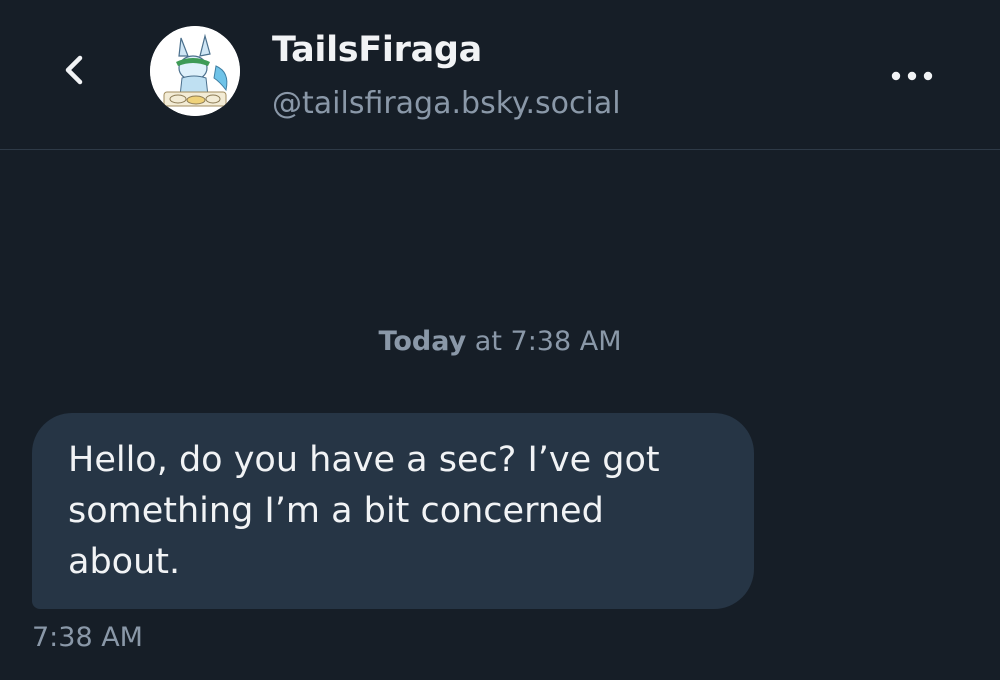 The width and height of the screenshot is (1000, 680). Describe the element at coordinates (446, 103) in the screenshot. I see `user-handle: @tailsfiraga.bsky.social` at that location.